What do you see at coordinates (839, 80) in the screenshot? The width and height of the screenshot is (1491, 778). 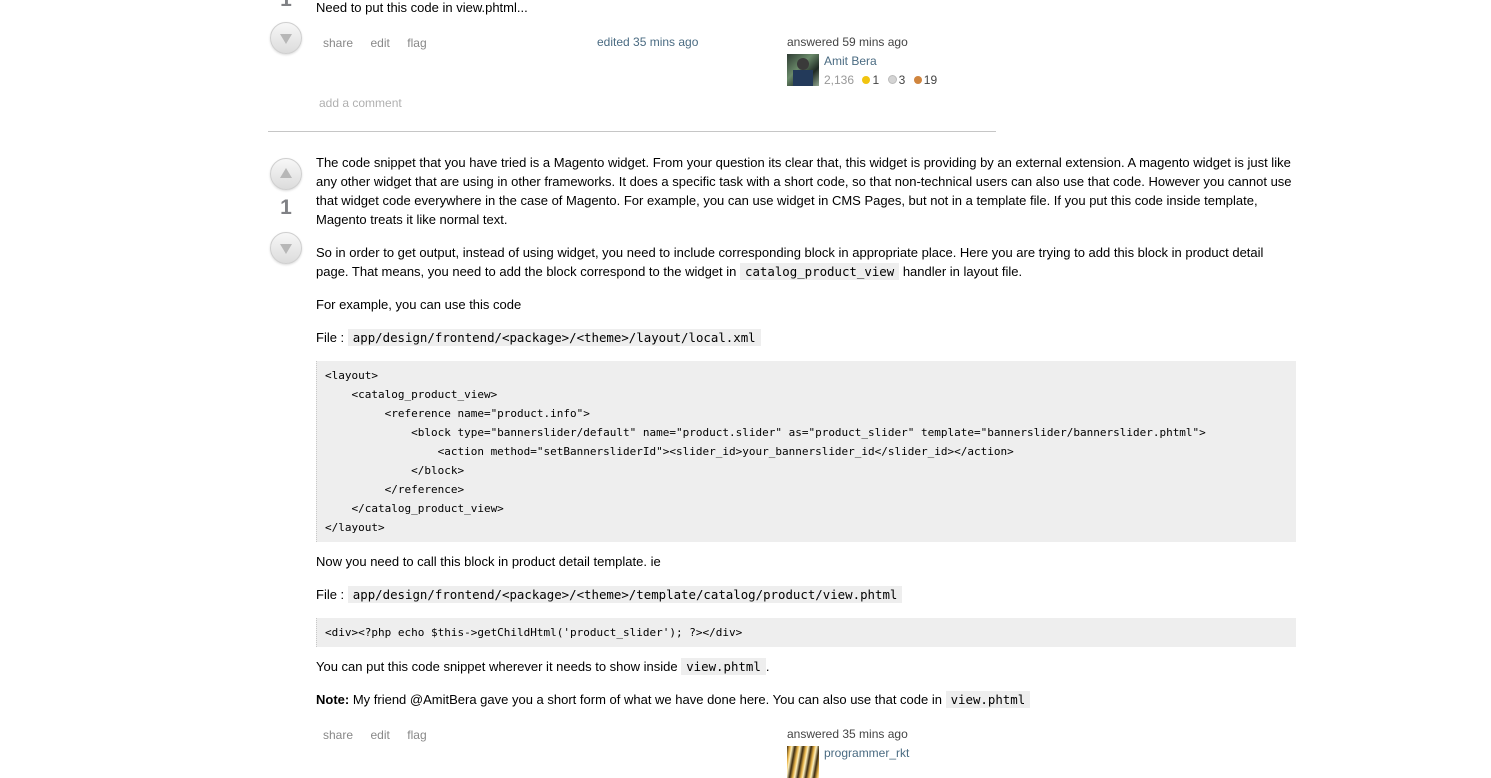 I see `reputation-score: 2,136` at bounding box center [839, 80].